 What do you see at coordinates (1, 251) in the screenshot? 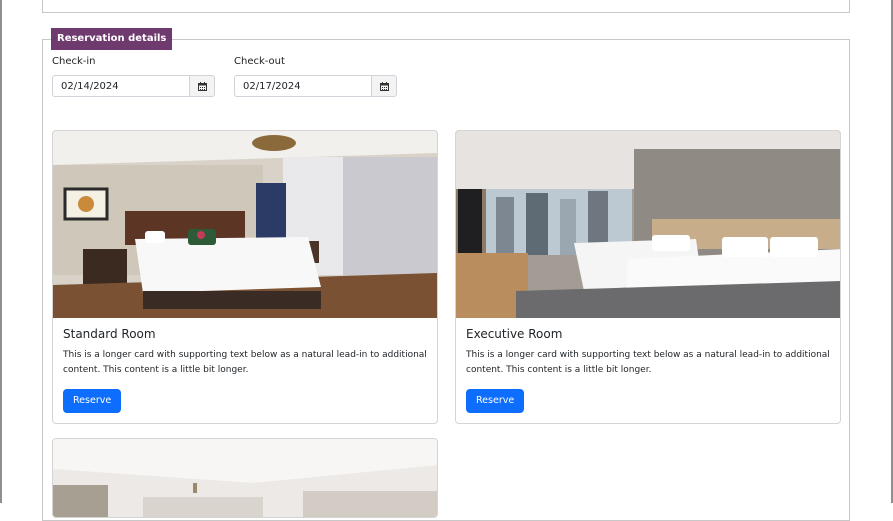
I see `page-border-left` at bounding box center [1, 251].